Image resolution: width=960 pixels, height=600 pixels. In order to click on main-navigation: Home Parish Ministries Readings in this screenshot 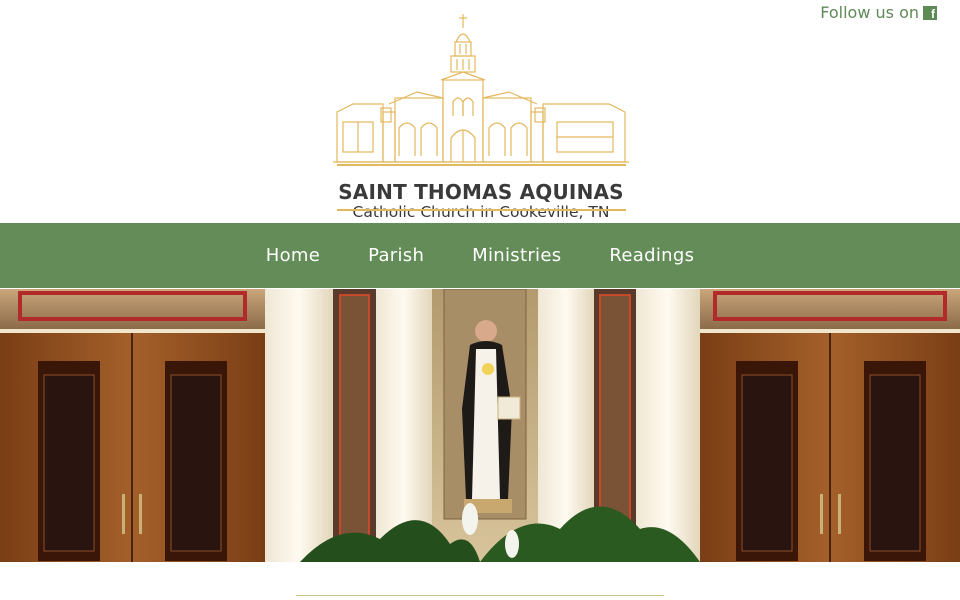, I will do `click(480, 255)`.